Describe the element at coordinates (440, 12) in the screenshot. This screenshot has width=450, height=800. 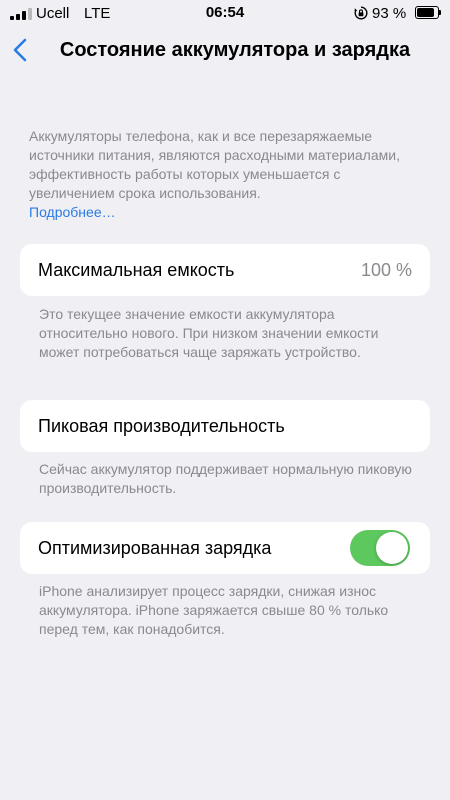
I see `battery-terminal` at that location.